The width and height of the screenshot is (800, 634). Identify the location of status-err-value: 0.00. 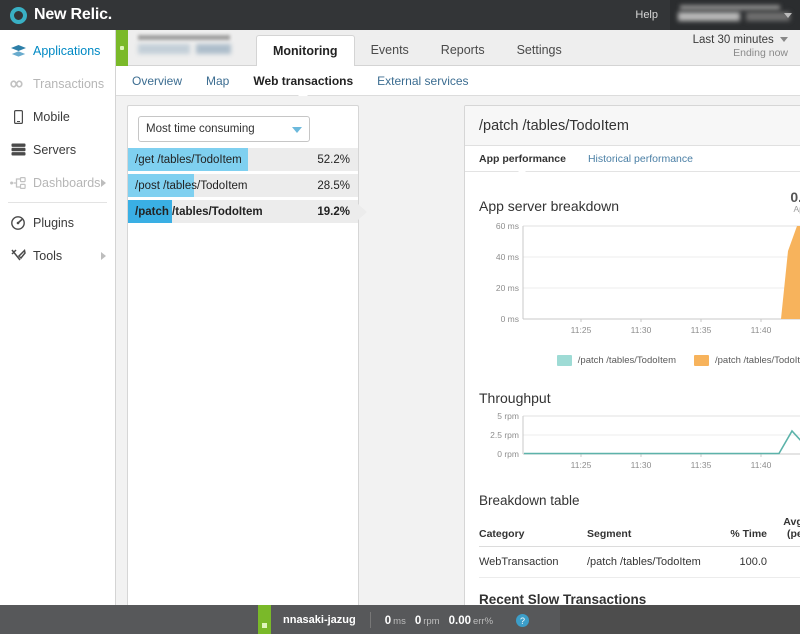
(459, 620).